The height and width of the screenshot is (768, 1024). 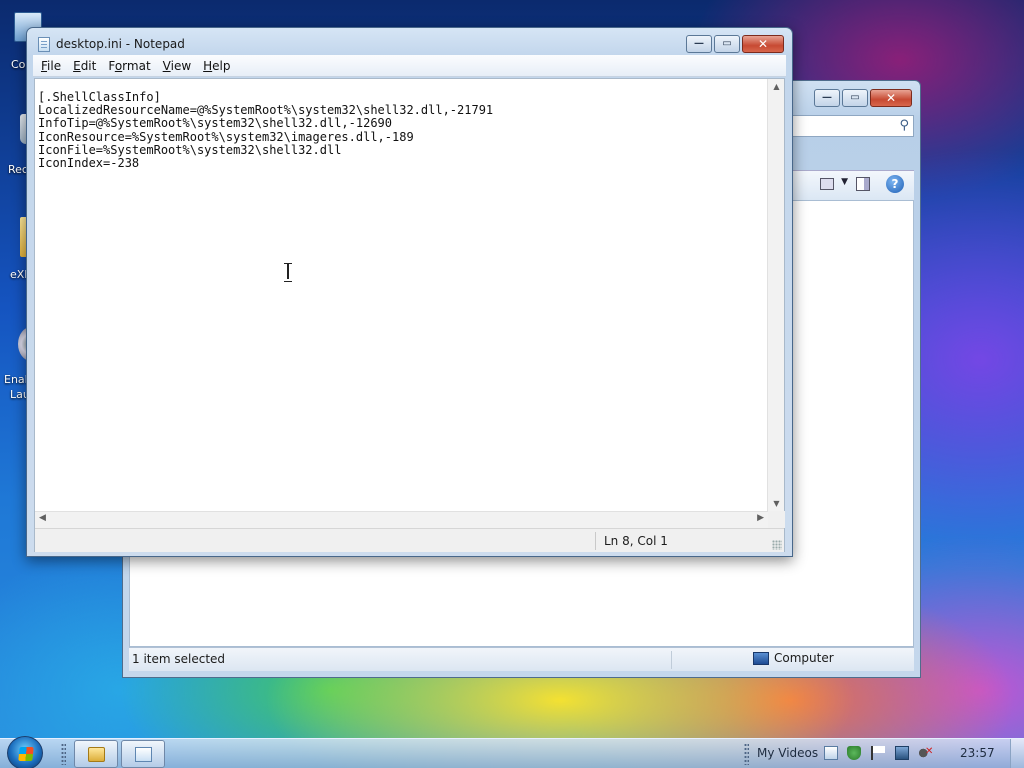 I want to click on desktop-icon-label: Rec, so click(x=18, y=169).